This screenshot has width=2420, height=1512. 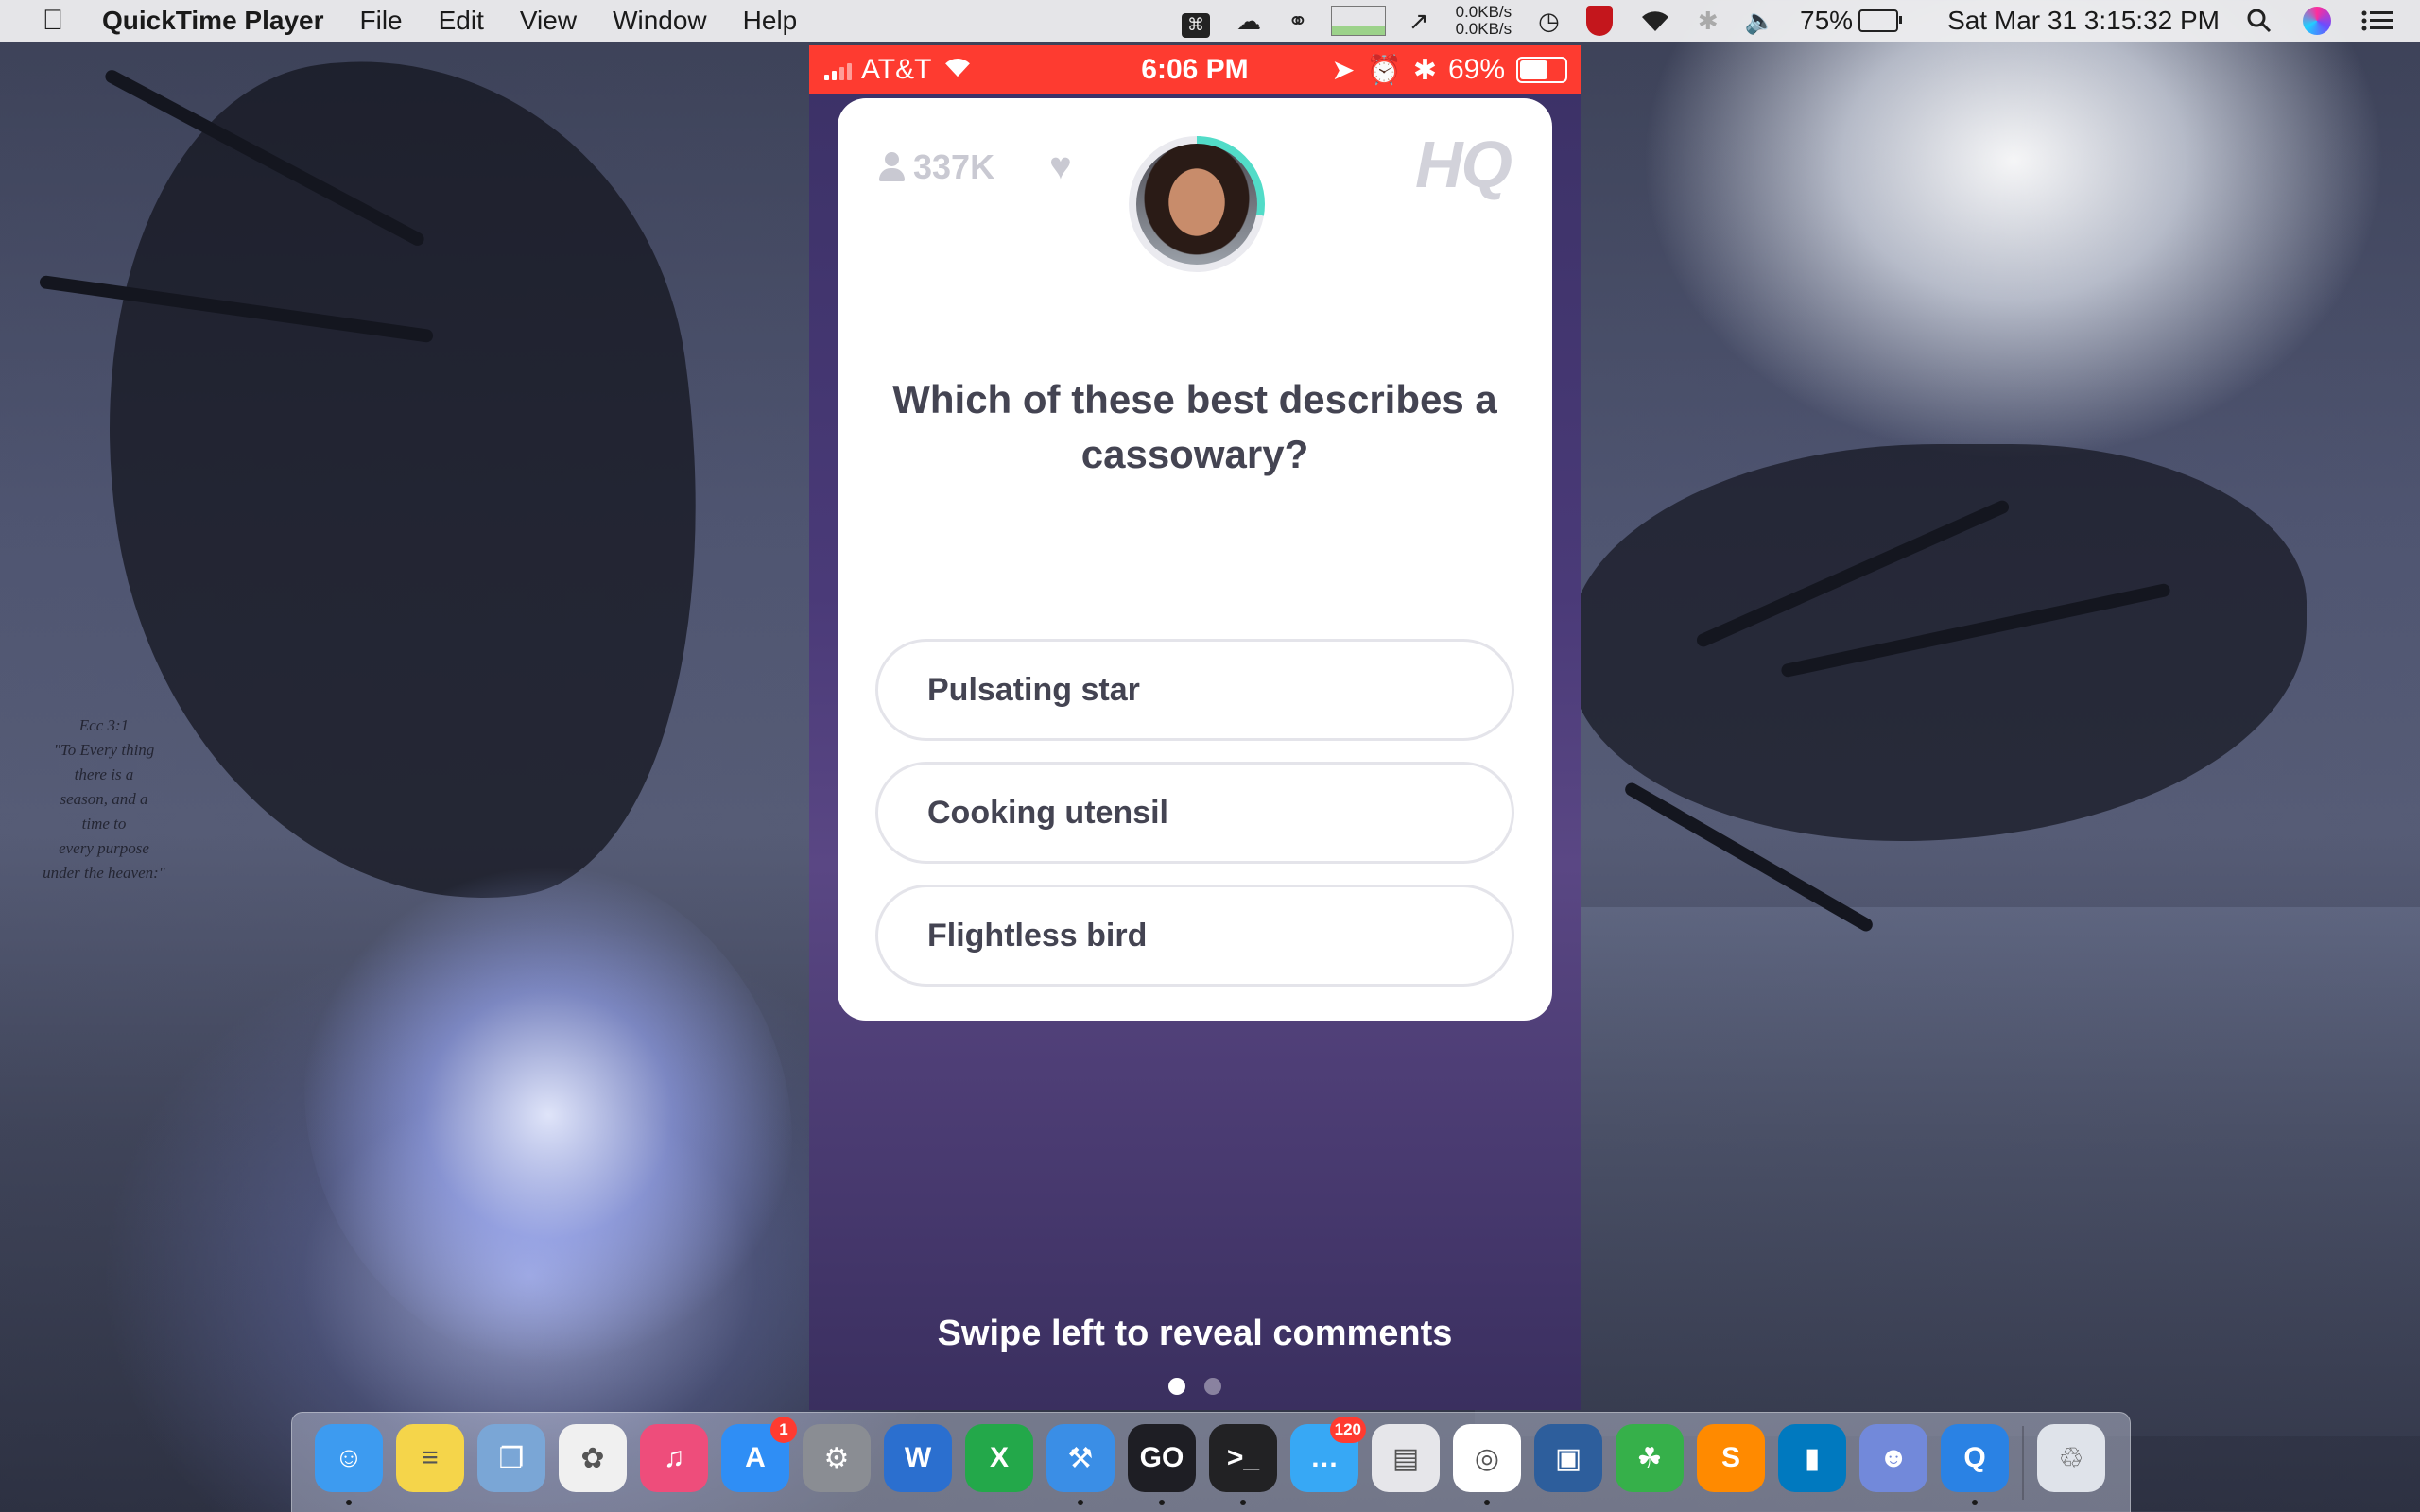 What do you see at coordinates (1650, 1458) in the screenshot?
I see `evernote-icon: ☘` at bounding box center [1650, 1458].